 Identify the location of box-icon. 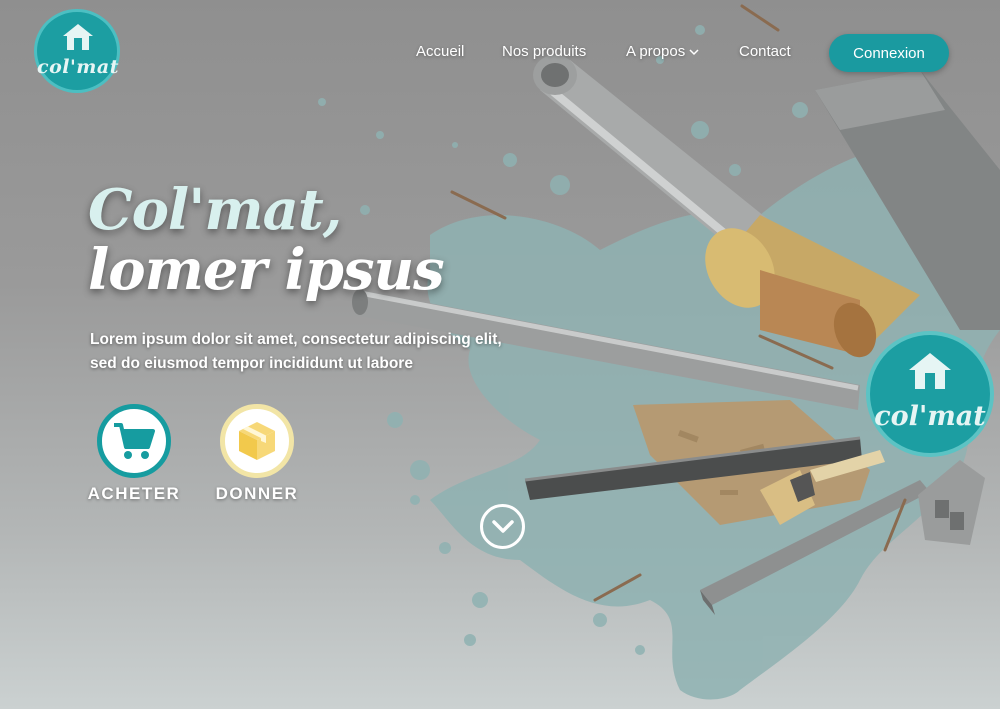
(257, 441).